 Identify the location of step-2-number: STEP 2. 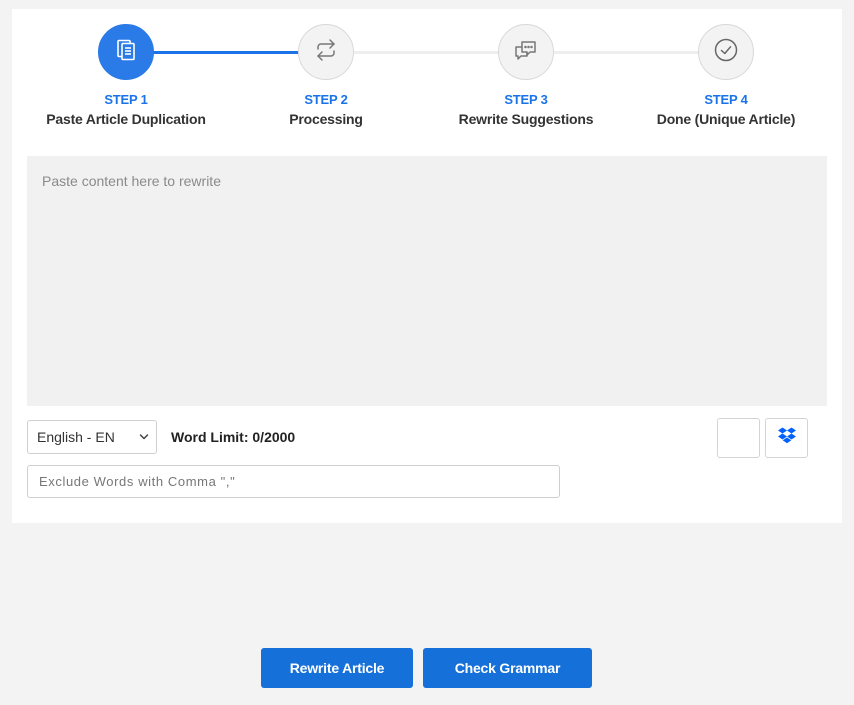
(326, 99).